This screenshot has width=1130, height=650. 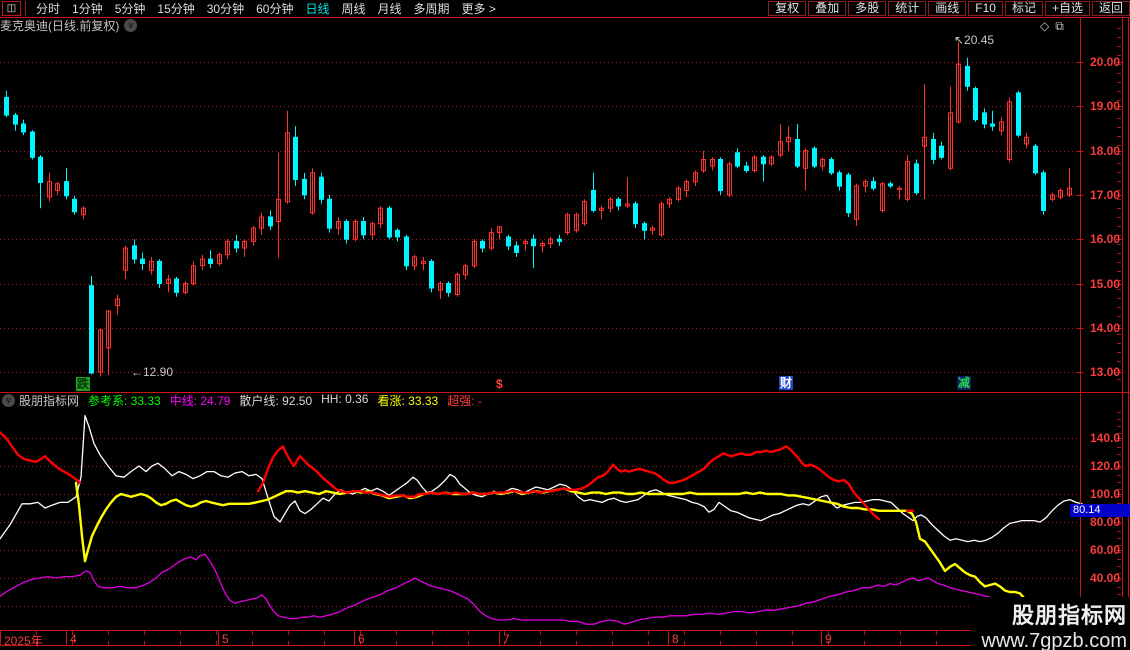 What do you see at coordinates (827, 8) in the screenshot?
I see `menu-button-1: 叠加` at bounding box center [827, 8].